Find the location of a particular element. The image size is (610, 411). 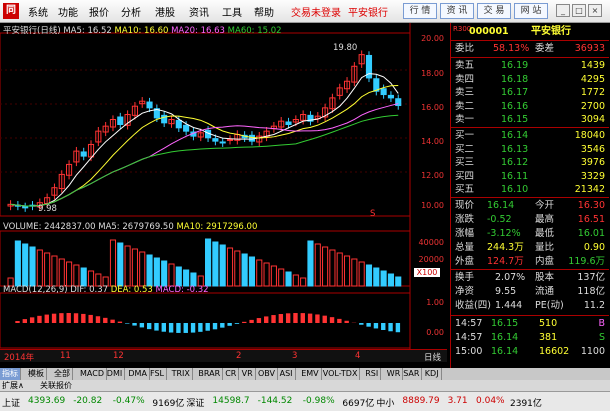

tick-volume: 381 is located at coordinates (548, 338).